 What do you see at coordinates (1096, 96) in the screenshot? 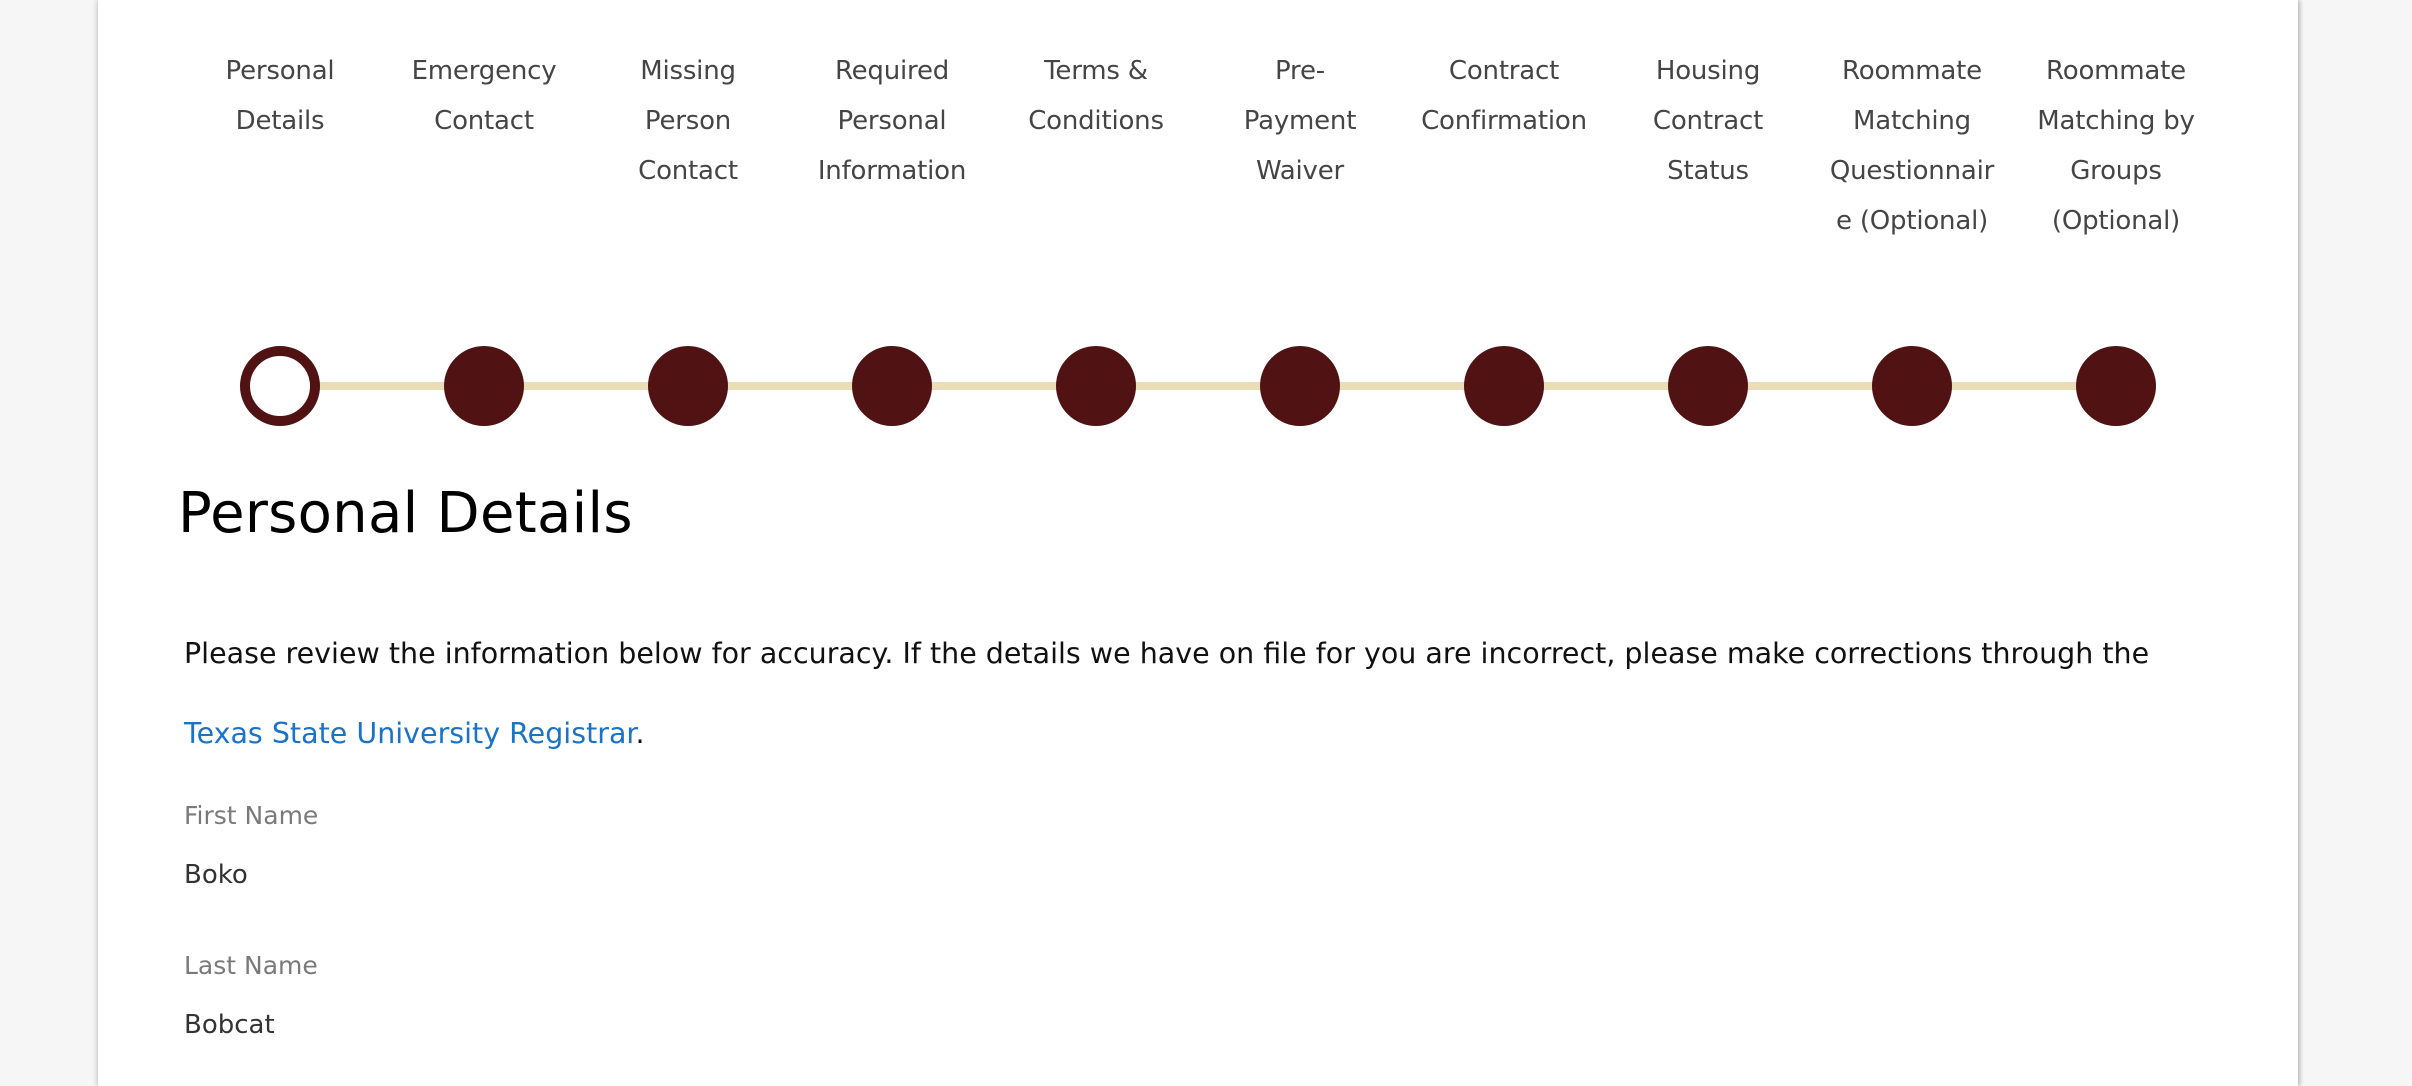
I see `step-label: Terms & Conditions` at bounding box center [1096, 96].